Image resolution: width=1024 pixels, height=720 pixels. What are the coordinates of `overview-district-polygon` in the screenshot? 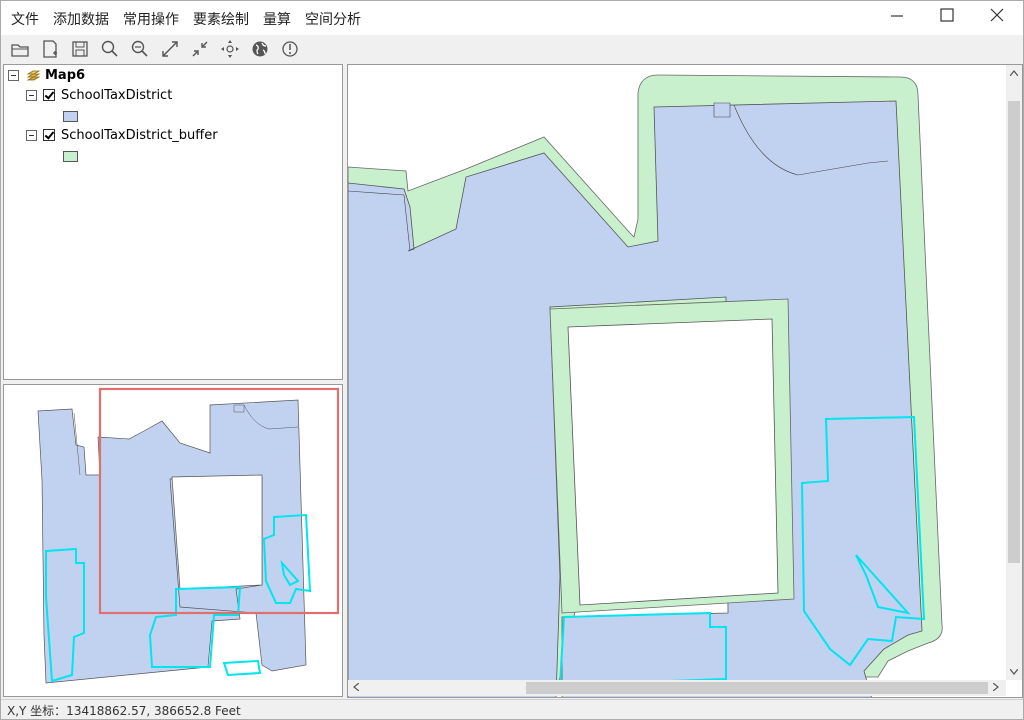 It's located at (172, 541).